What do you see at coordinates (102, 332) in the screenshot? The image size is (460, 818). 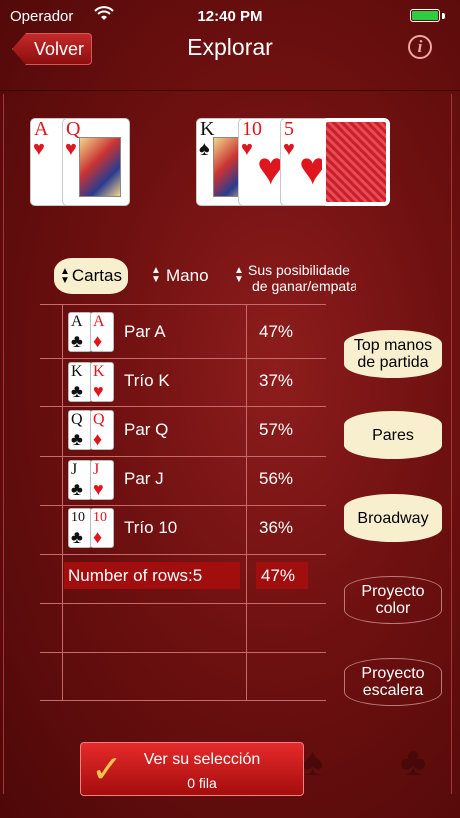 I see `row-card: A ♦` at bounding box center [102, 332].